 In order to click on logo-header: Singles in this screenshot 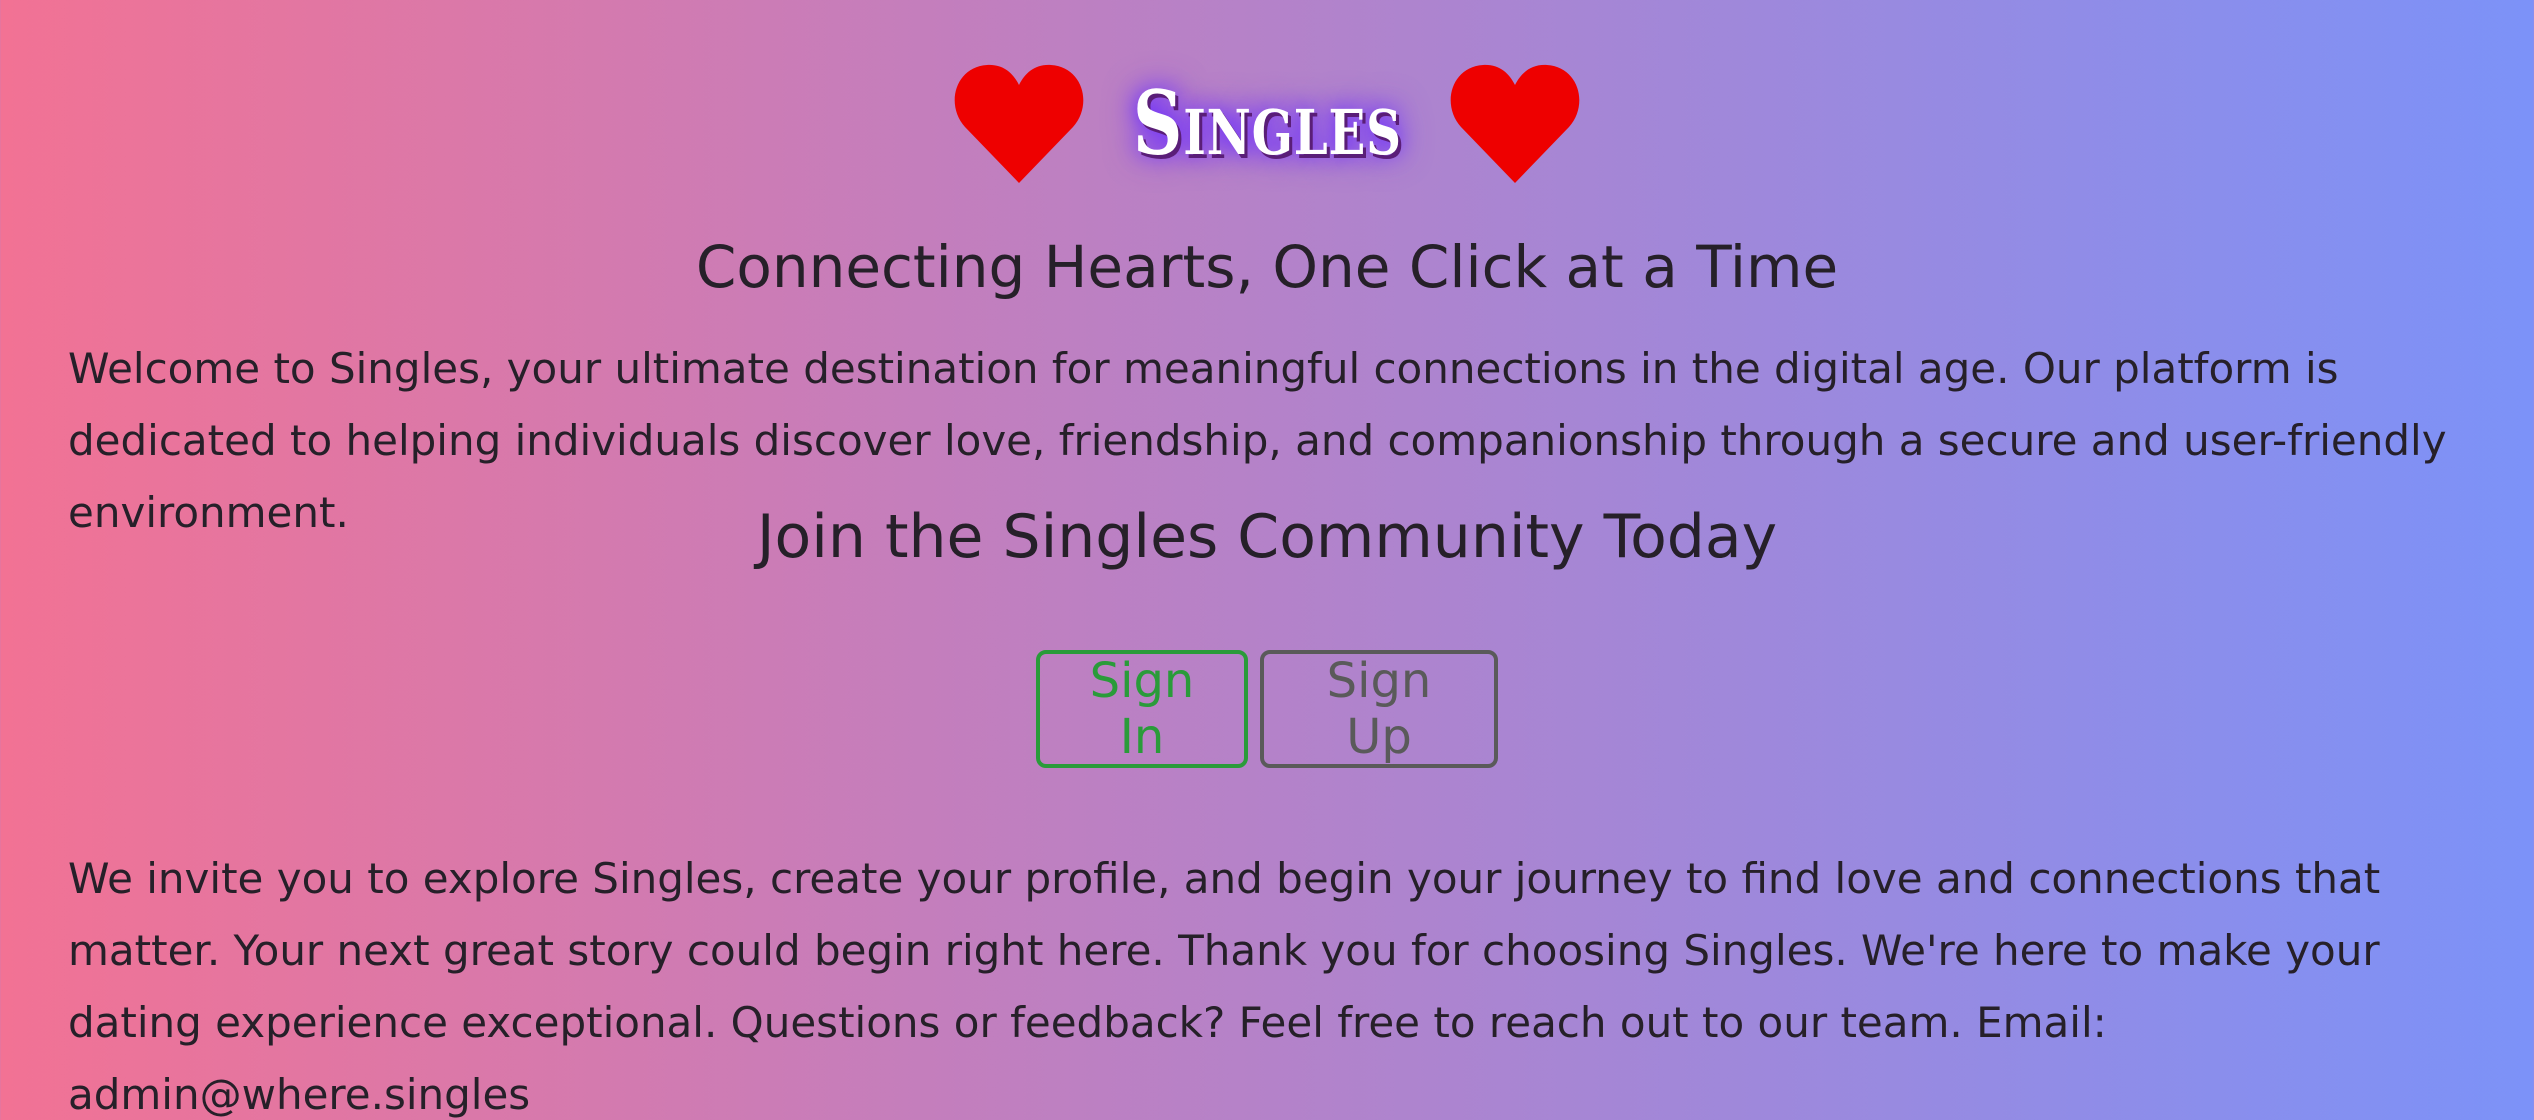, I will do `click(1267, 123)`.